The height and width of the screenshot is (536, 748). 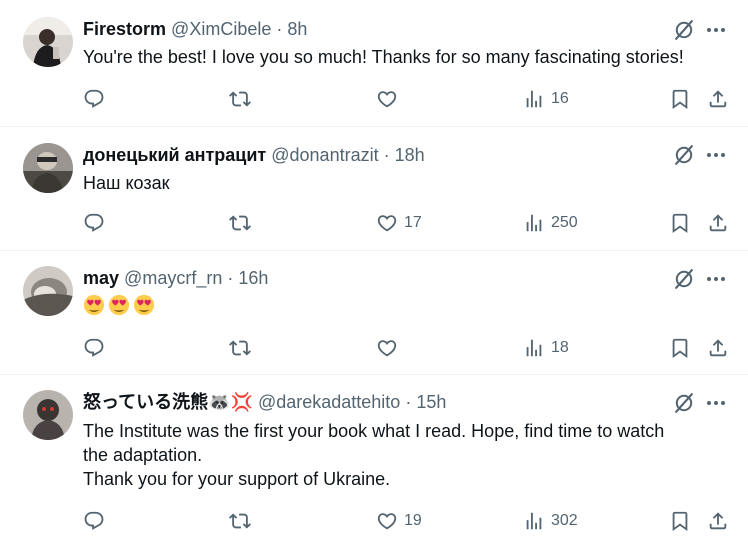 I want to click on views-count: 302, so click(x=564, y=520).